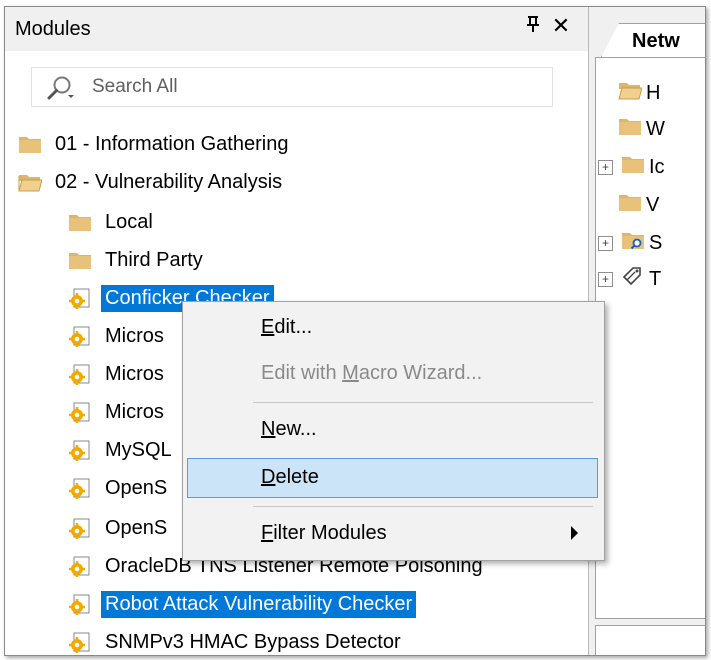  I want to click on tree-item-information-gathering: 01 - Information Gathering, so click(154, 144).